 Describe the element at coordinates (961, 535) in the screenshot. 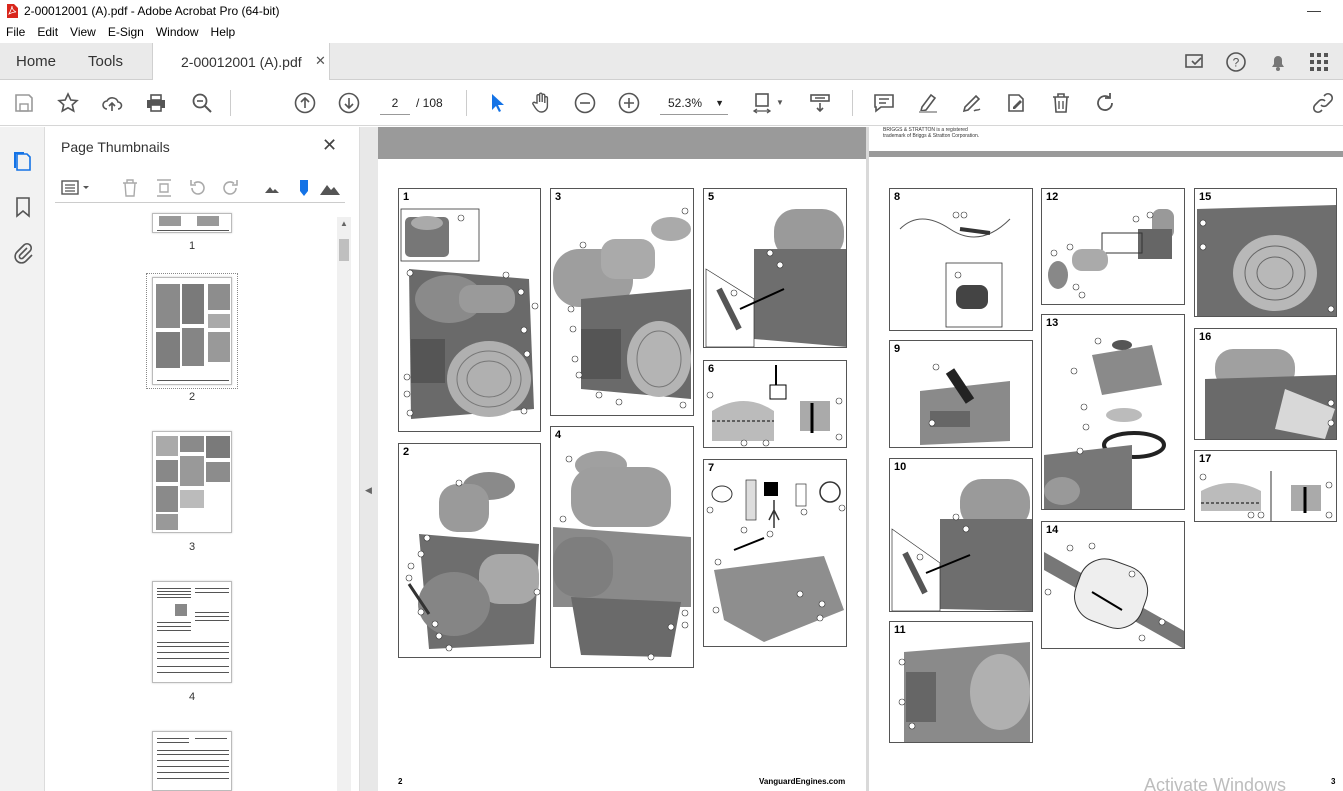

I see `figure-10: 10` at that location.